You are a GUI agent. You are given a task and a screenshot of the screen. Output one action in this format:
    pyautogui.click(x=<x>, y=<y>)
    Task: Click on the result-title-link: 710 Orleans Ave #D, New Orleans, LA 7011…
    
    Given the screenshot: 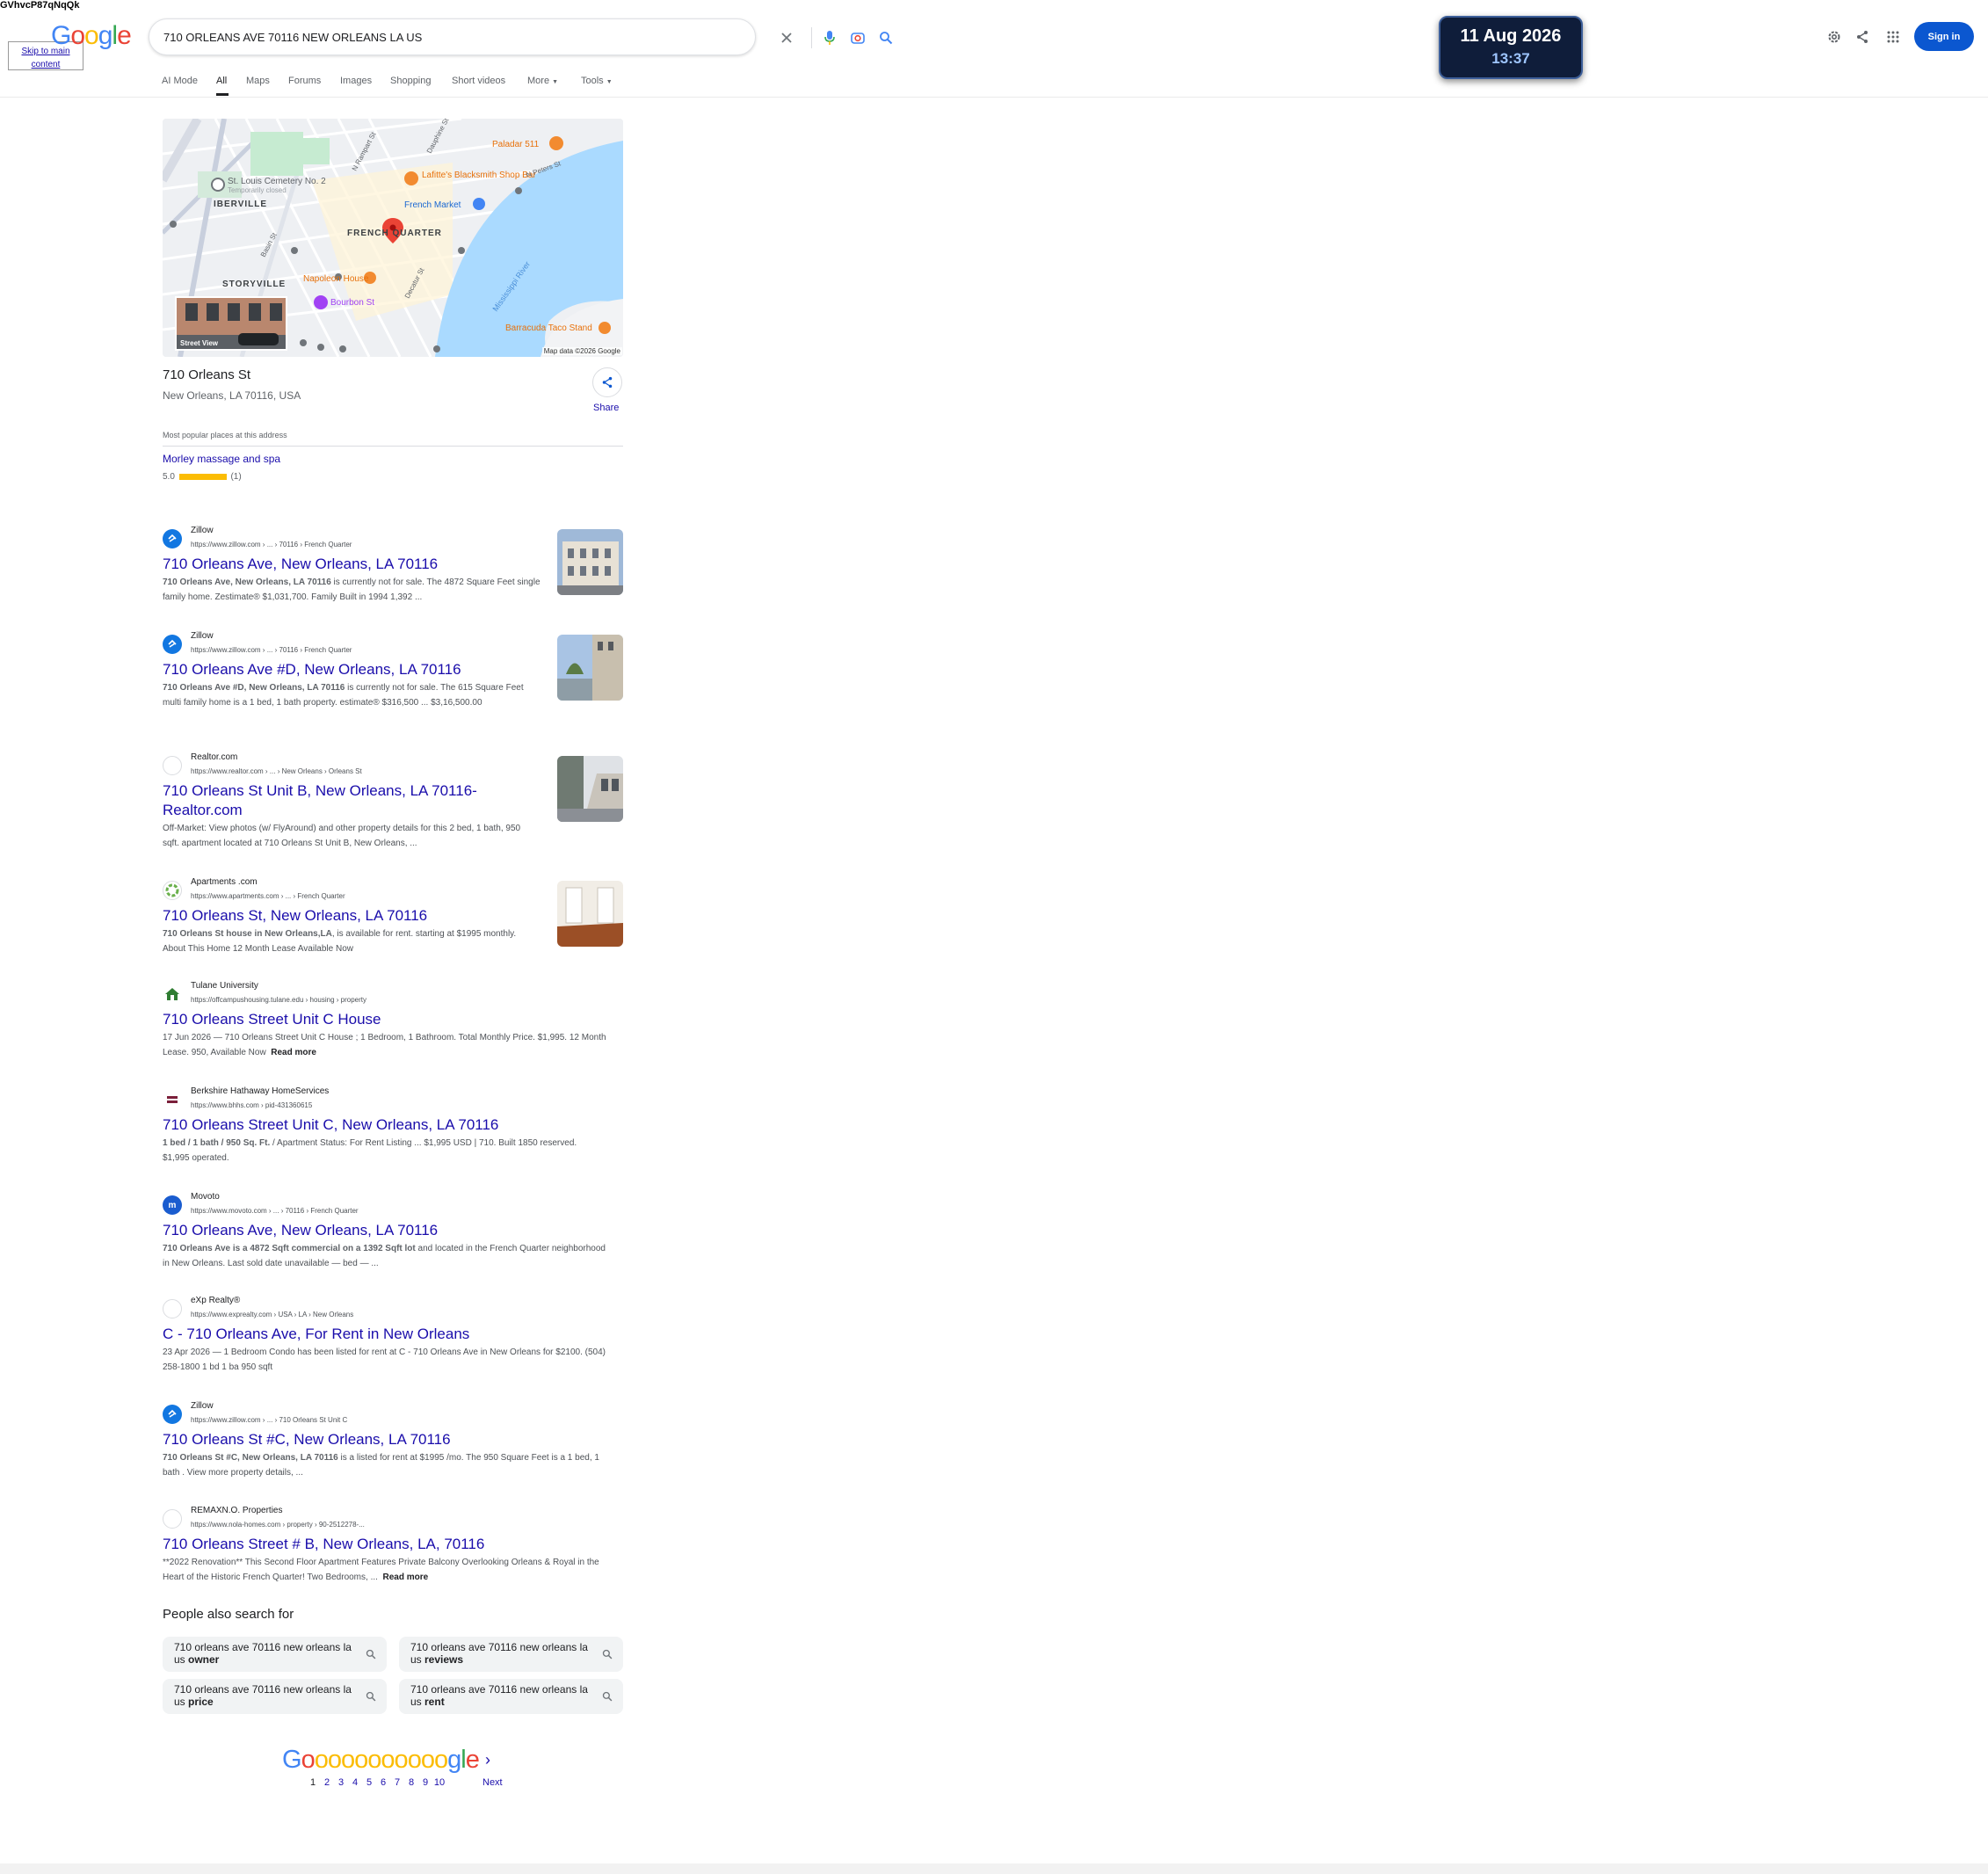 What is the action you would take?
    pyautogui.click(x=356, y=669)
    